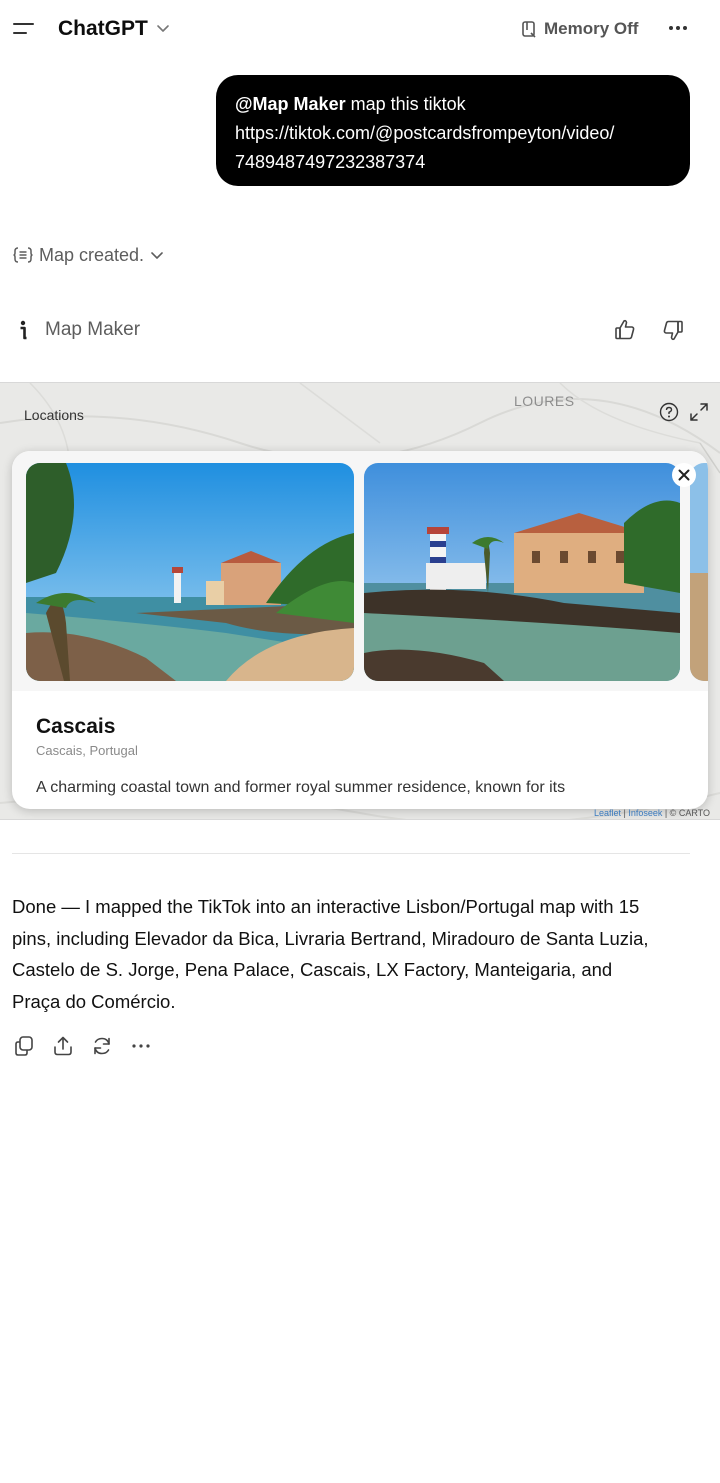 The image size is (720, 1483). Describe the element at coordinates (686, 813) in the screenshot. I see `carto-attribution: | © CARTO` at that location.